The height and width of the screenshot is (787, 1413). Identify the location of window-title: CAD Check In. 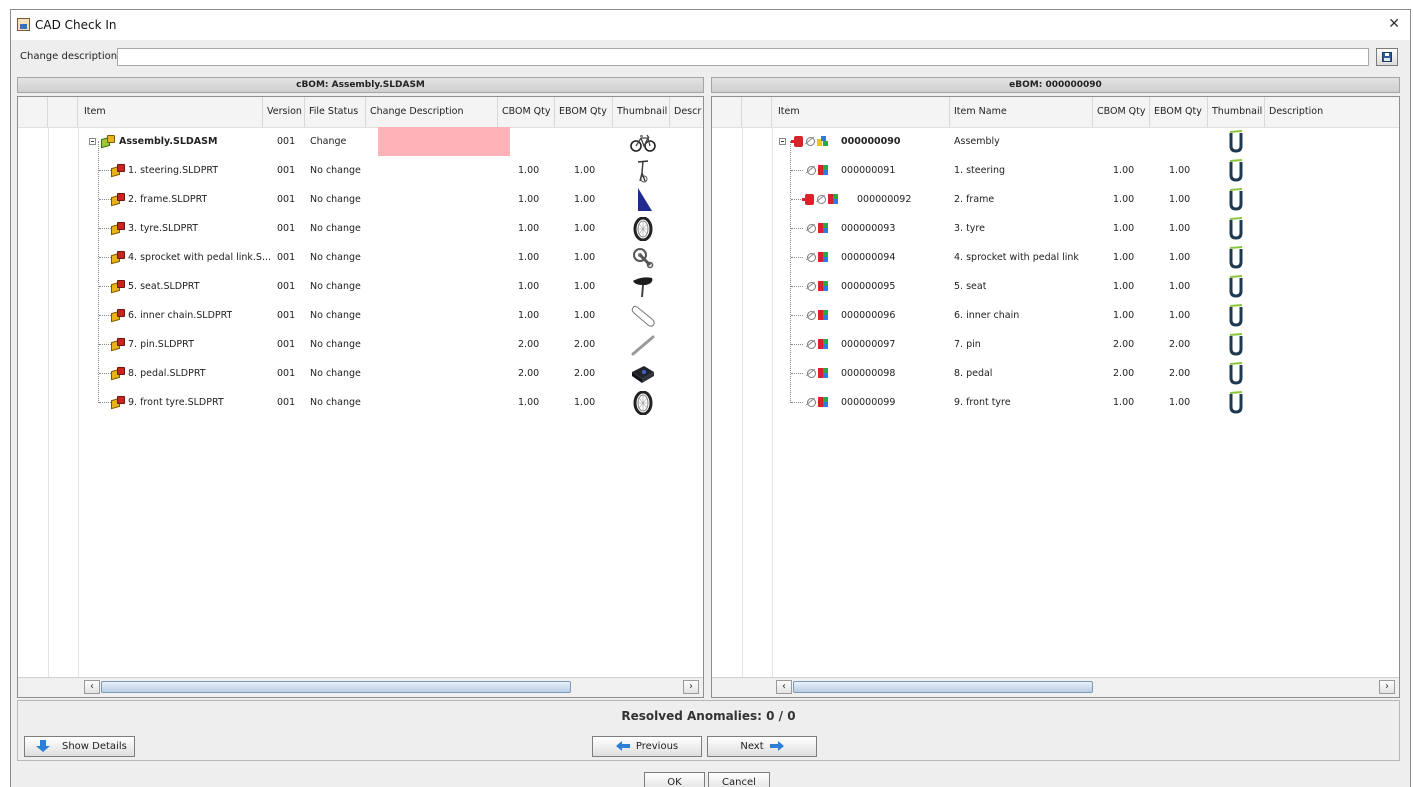
(76, 25).